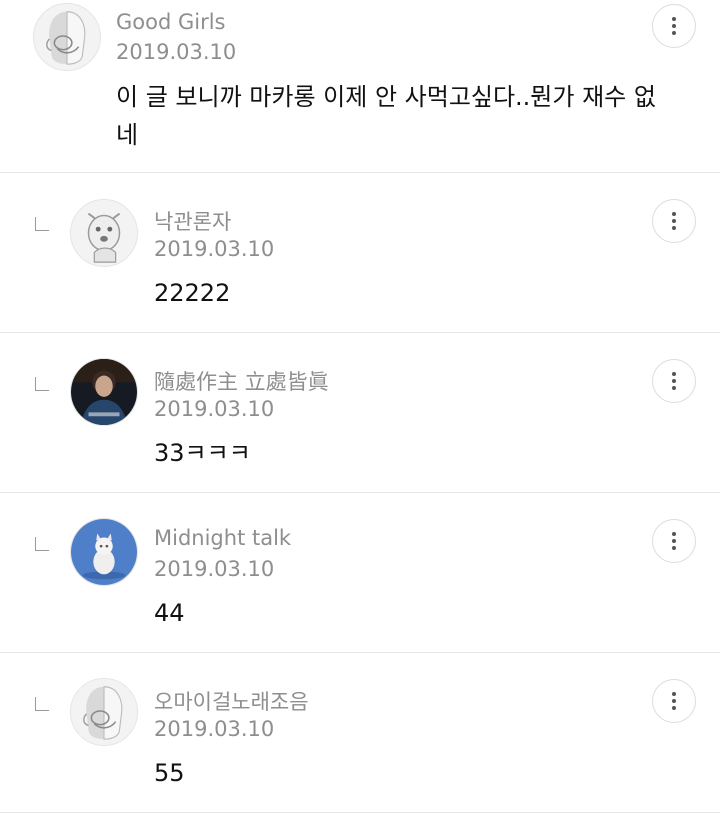 Image resolution: width=720 pixels, height=817 pixels. What do you see at coordinates (169, 773) in the screenshot?
I see `comment-text: 55` at bounding box center [169, 773].